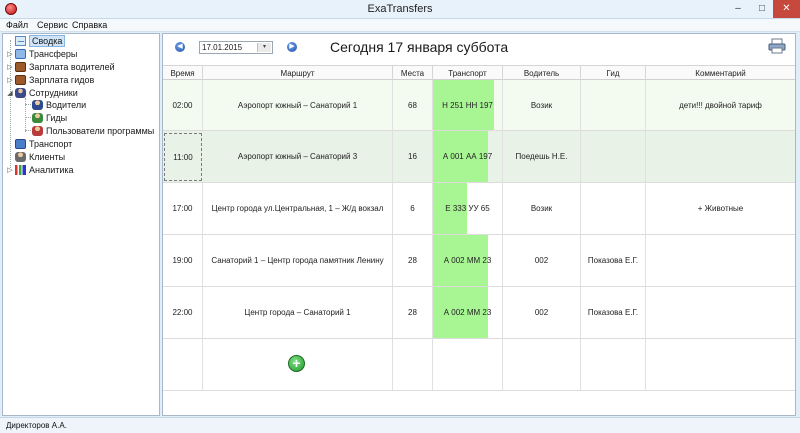 Image resolution: width=800 pixels, height=433 pixels. I want to click on menu-file: Файл, so click(17, 25).